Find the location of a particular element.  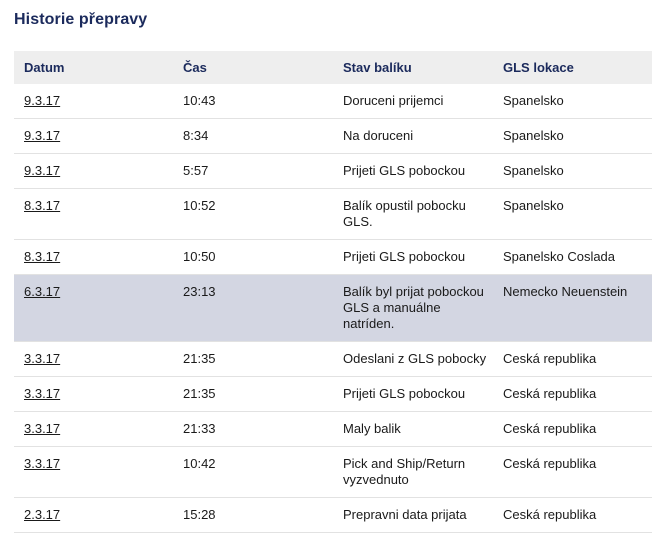

status-cell: Pick and Ship/Return vyzvednuto is located at coordinates (413, 472).